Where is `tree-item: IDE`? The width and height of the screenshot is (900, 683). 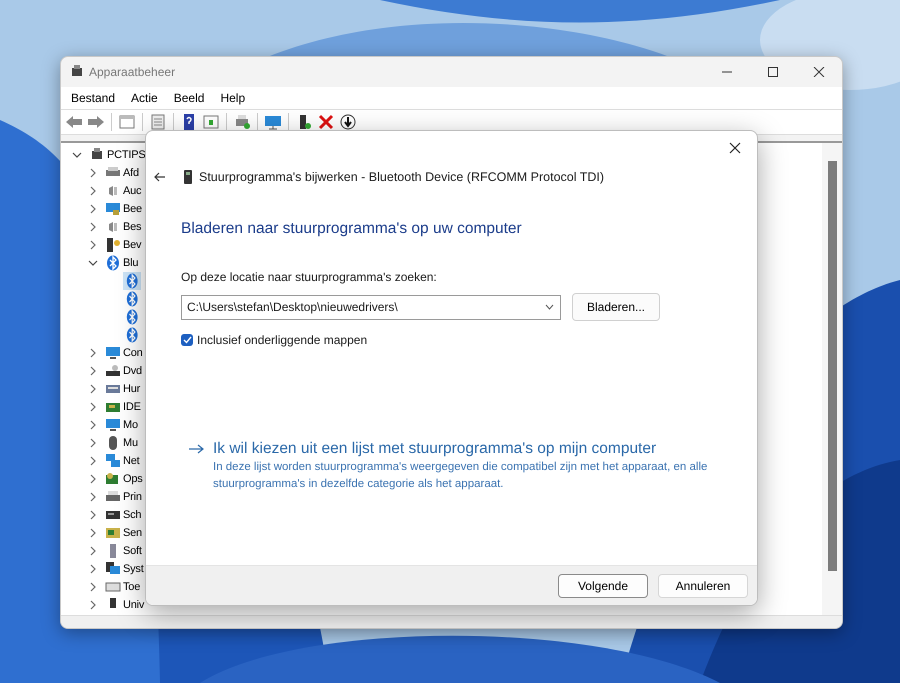 tree-item: IDE is located at coordinates (132, 407).